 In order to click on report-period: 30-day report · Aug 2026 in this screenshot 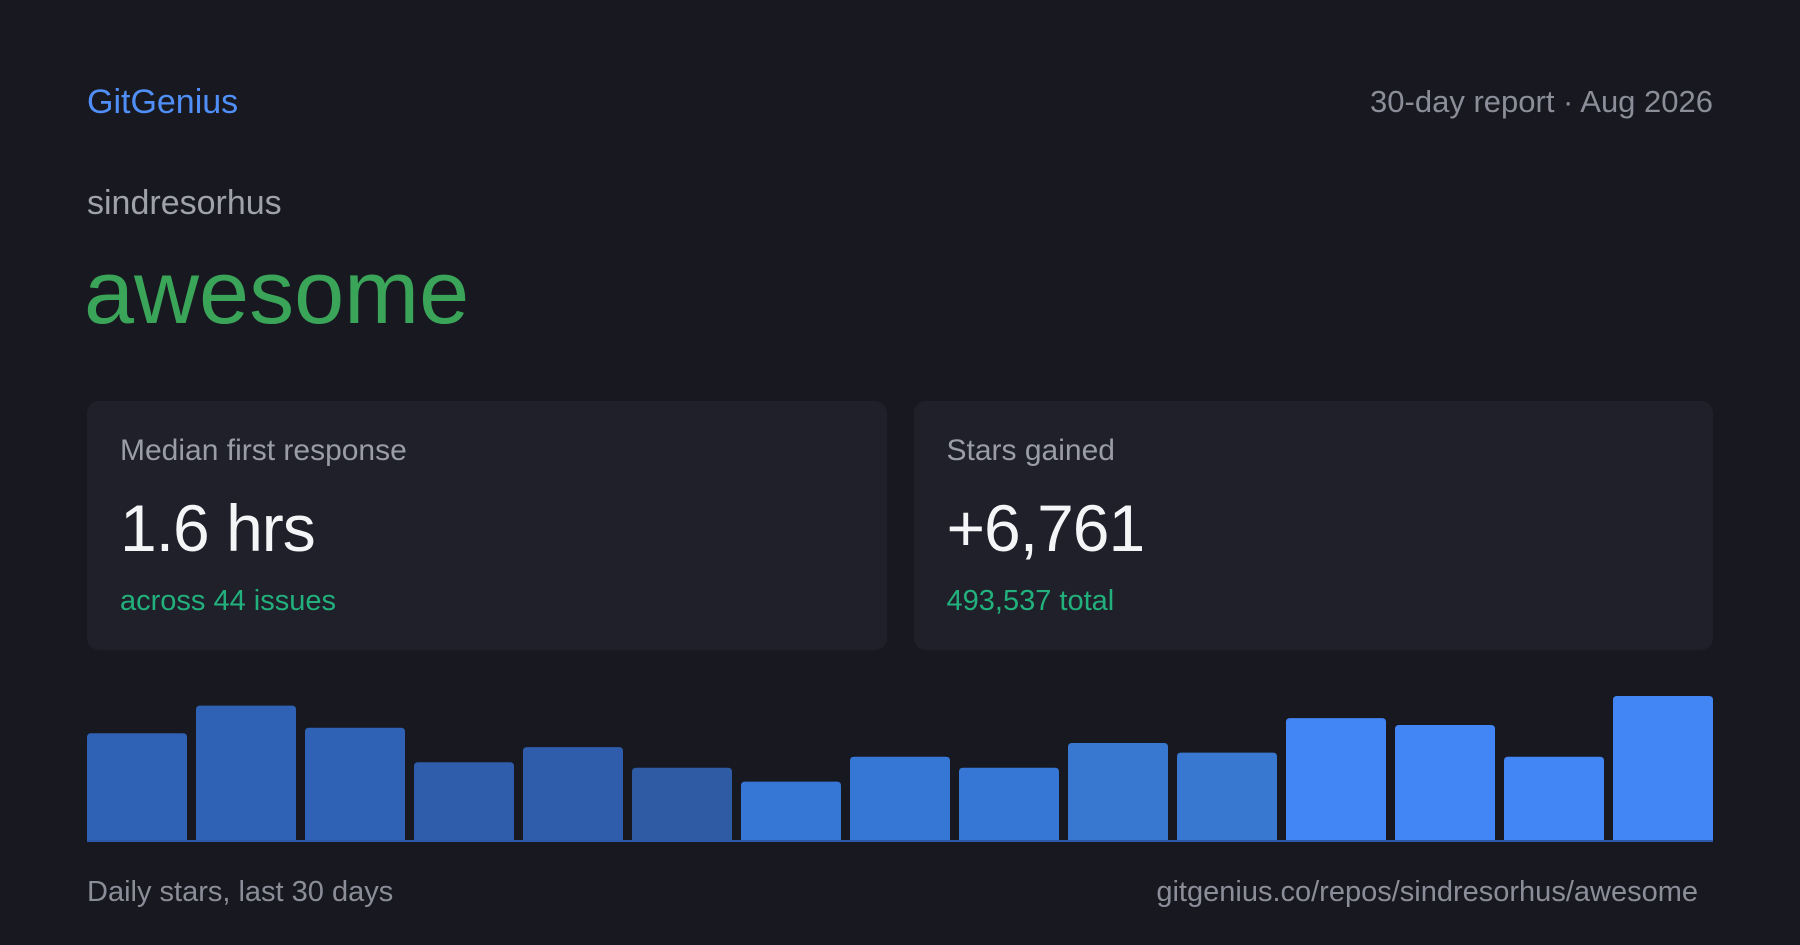, I will do `click(1541, 101)`.